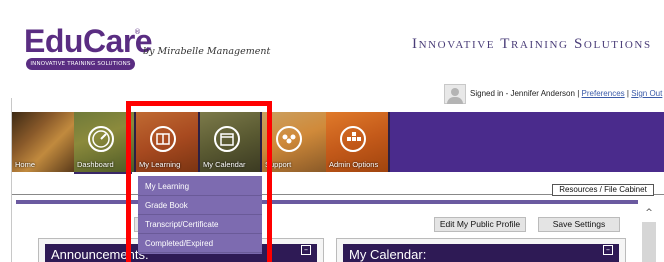 This screenshot has height=262, width=664. What do you see at coordinates (649, 213) in the screenshot?
I see `scroll-up-arrow-icon: ^` at bounding box center [649, 213].